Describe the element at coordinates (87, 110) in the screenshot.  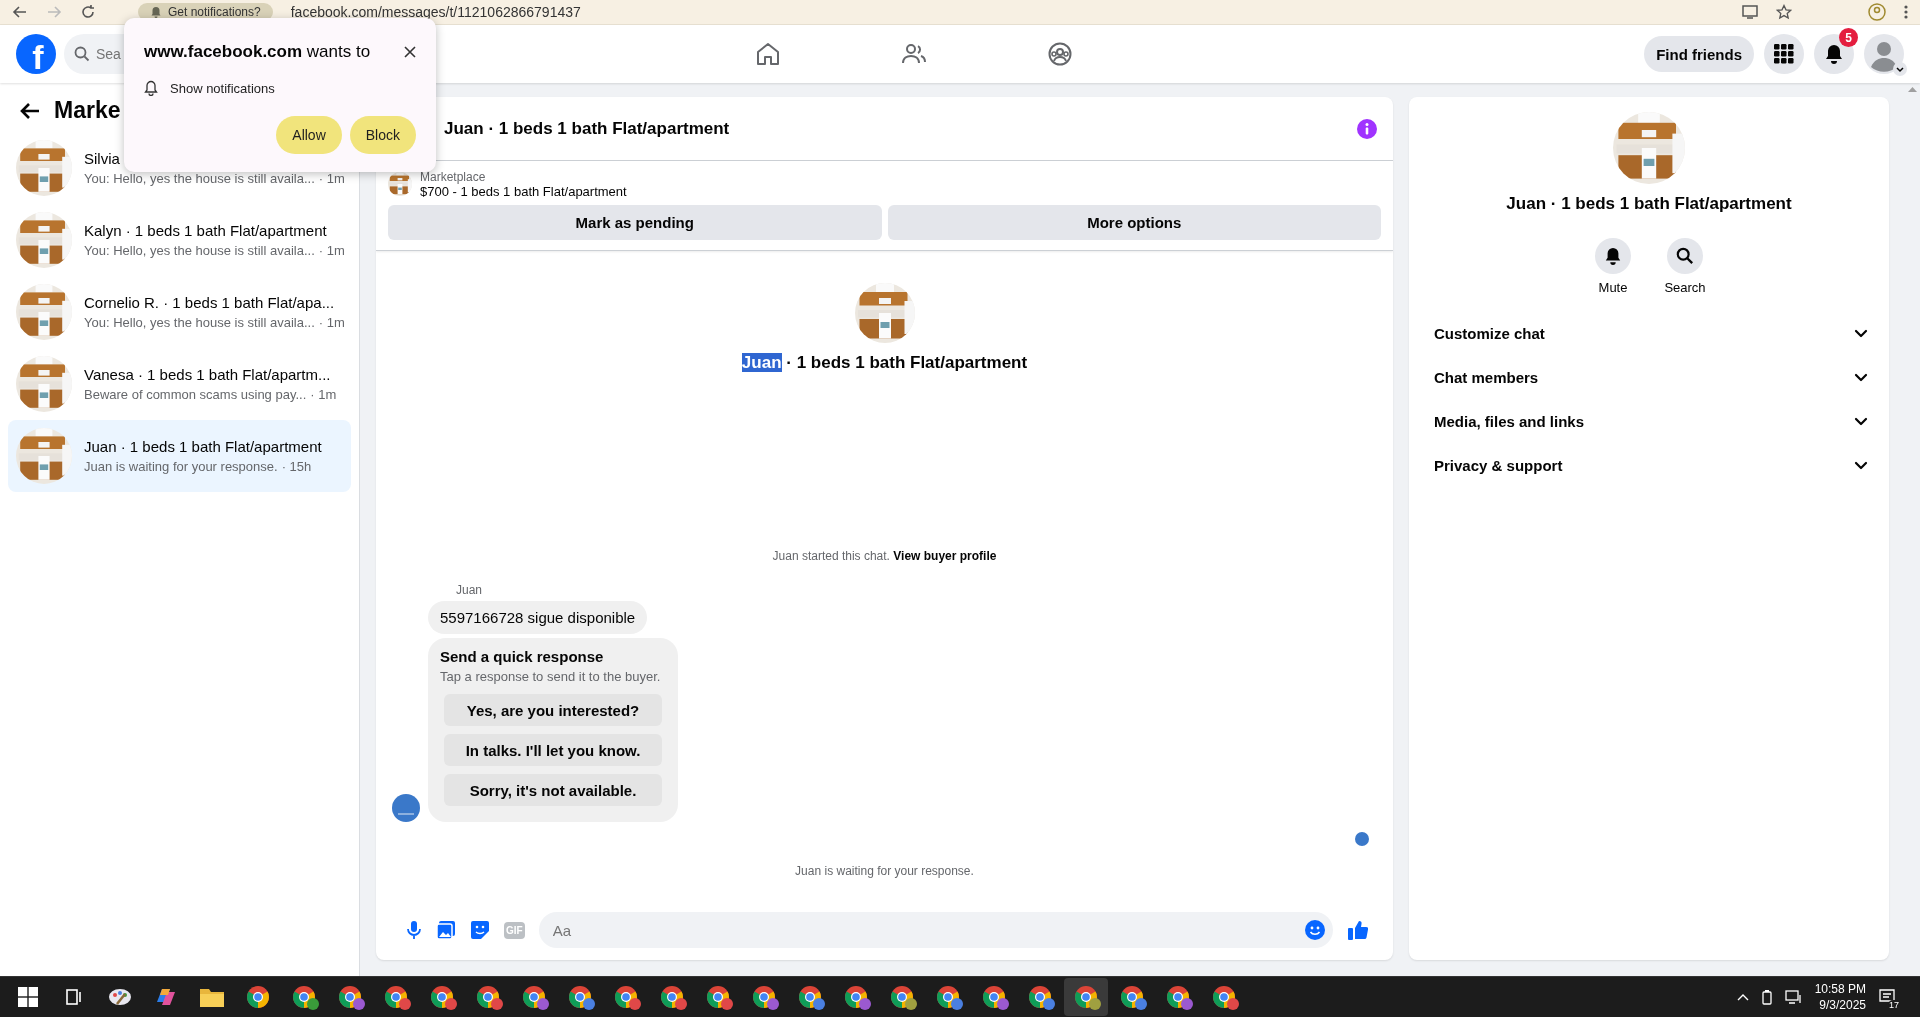
I see `page-title: Marke` at that location.